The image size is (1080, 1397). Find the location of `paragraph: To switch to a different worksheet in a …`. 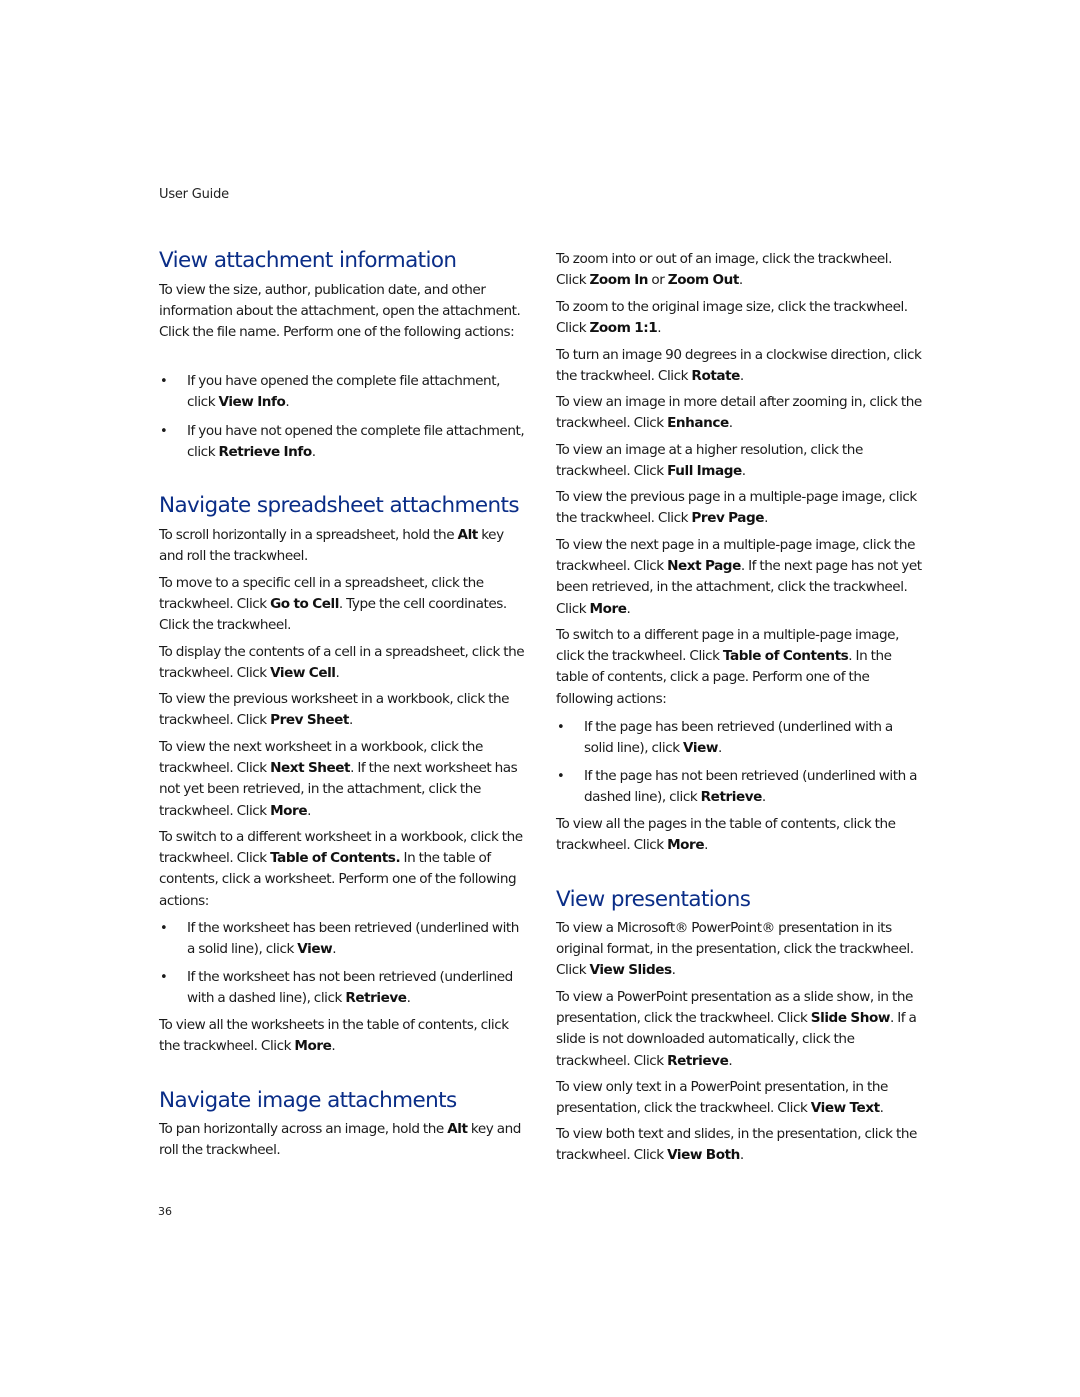

paragraph: To switch to a different worksheet in a … is located at coordinates (341, 869).